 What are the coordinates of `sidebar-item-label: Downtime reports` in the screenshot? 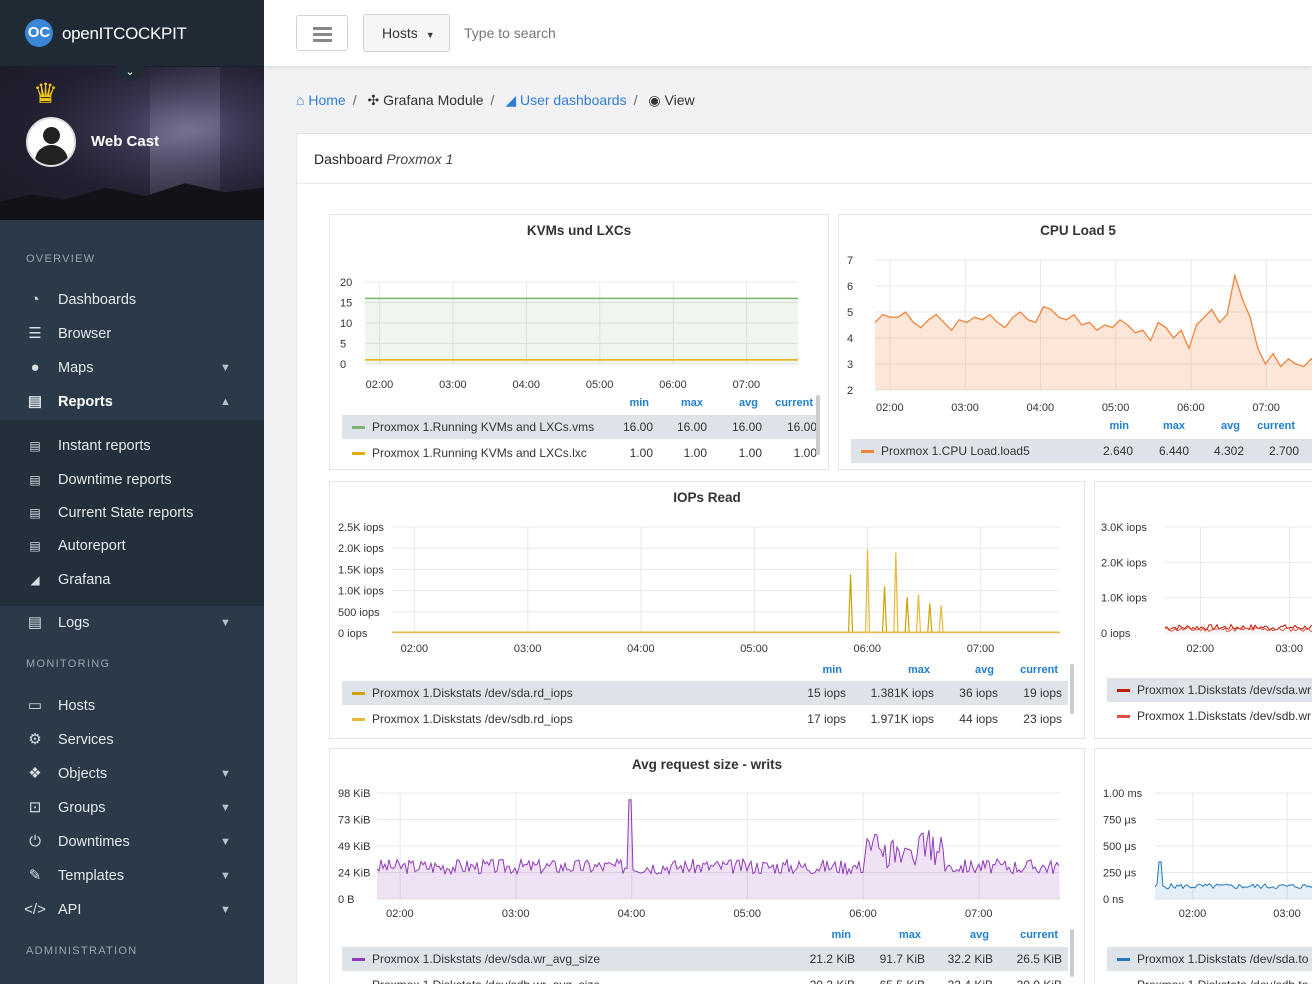 It's located at (115, 480).